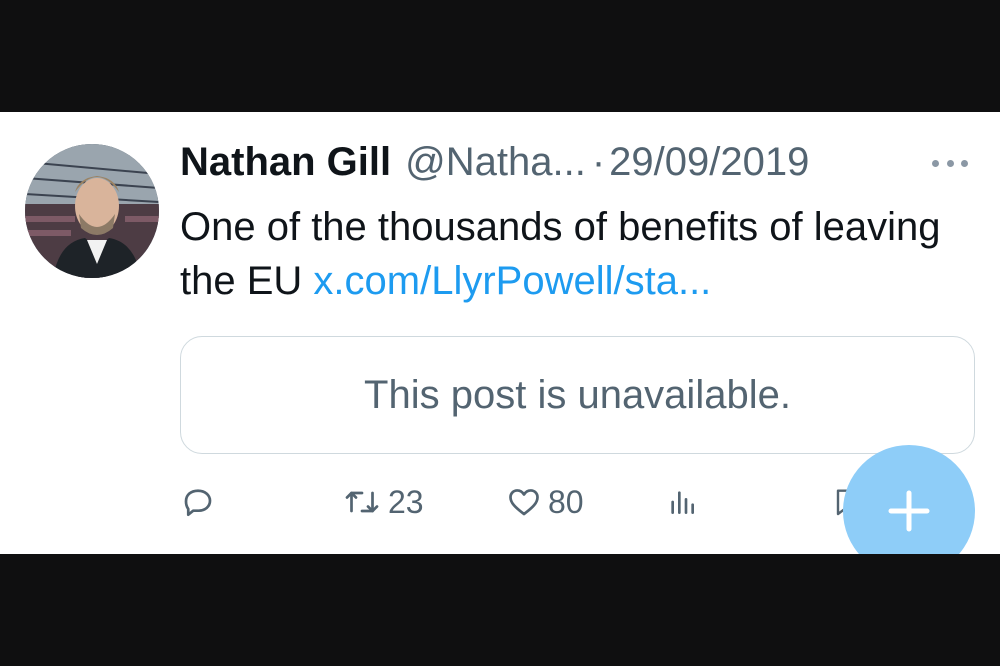 The width and height of the screenshot is (1000, 666). I want to click on reply-button, so click(198, 502).